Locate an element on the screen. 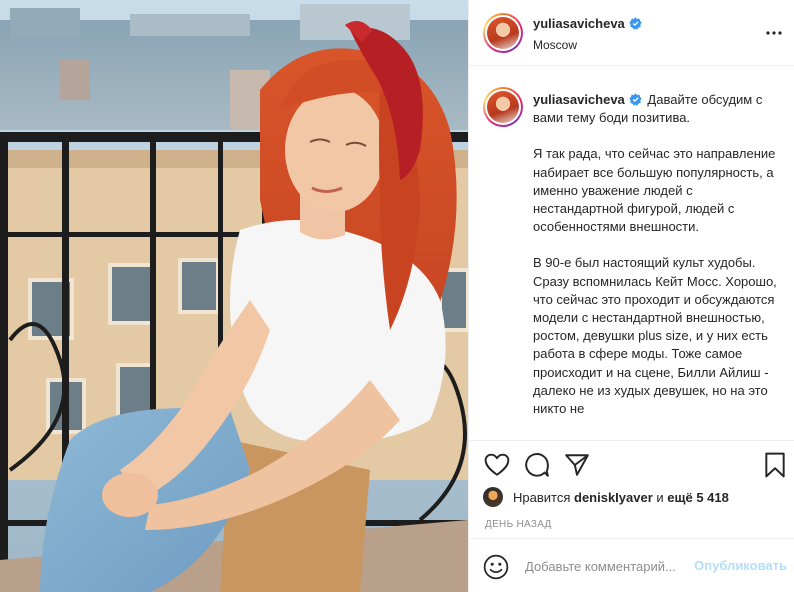  liker-avatar is located at coordinates (493, 497).